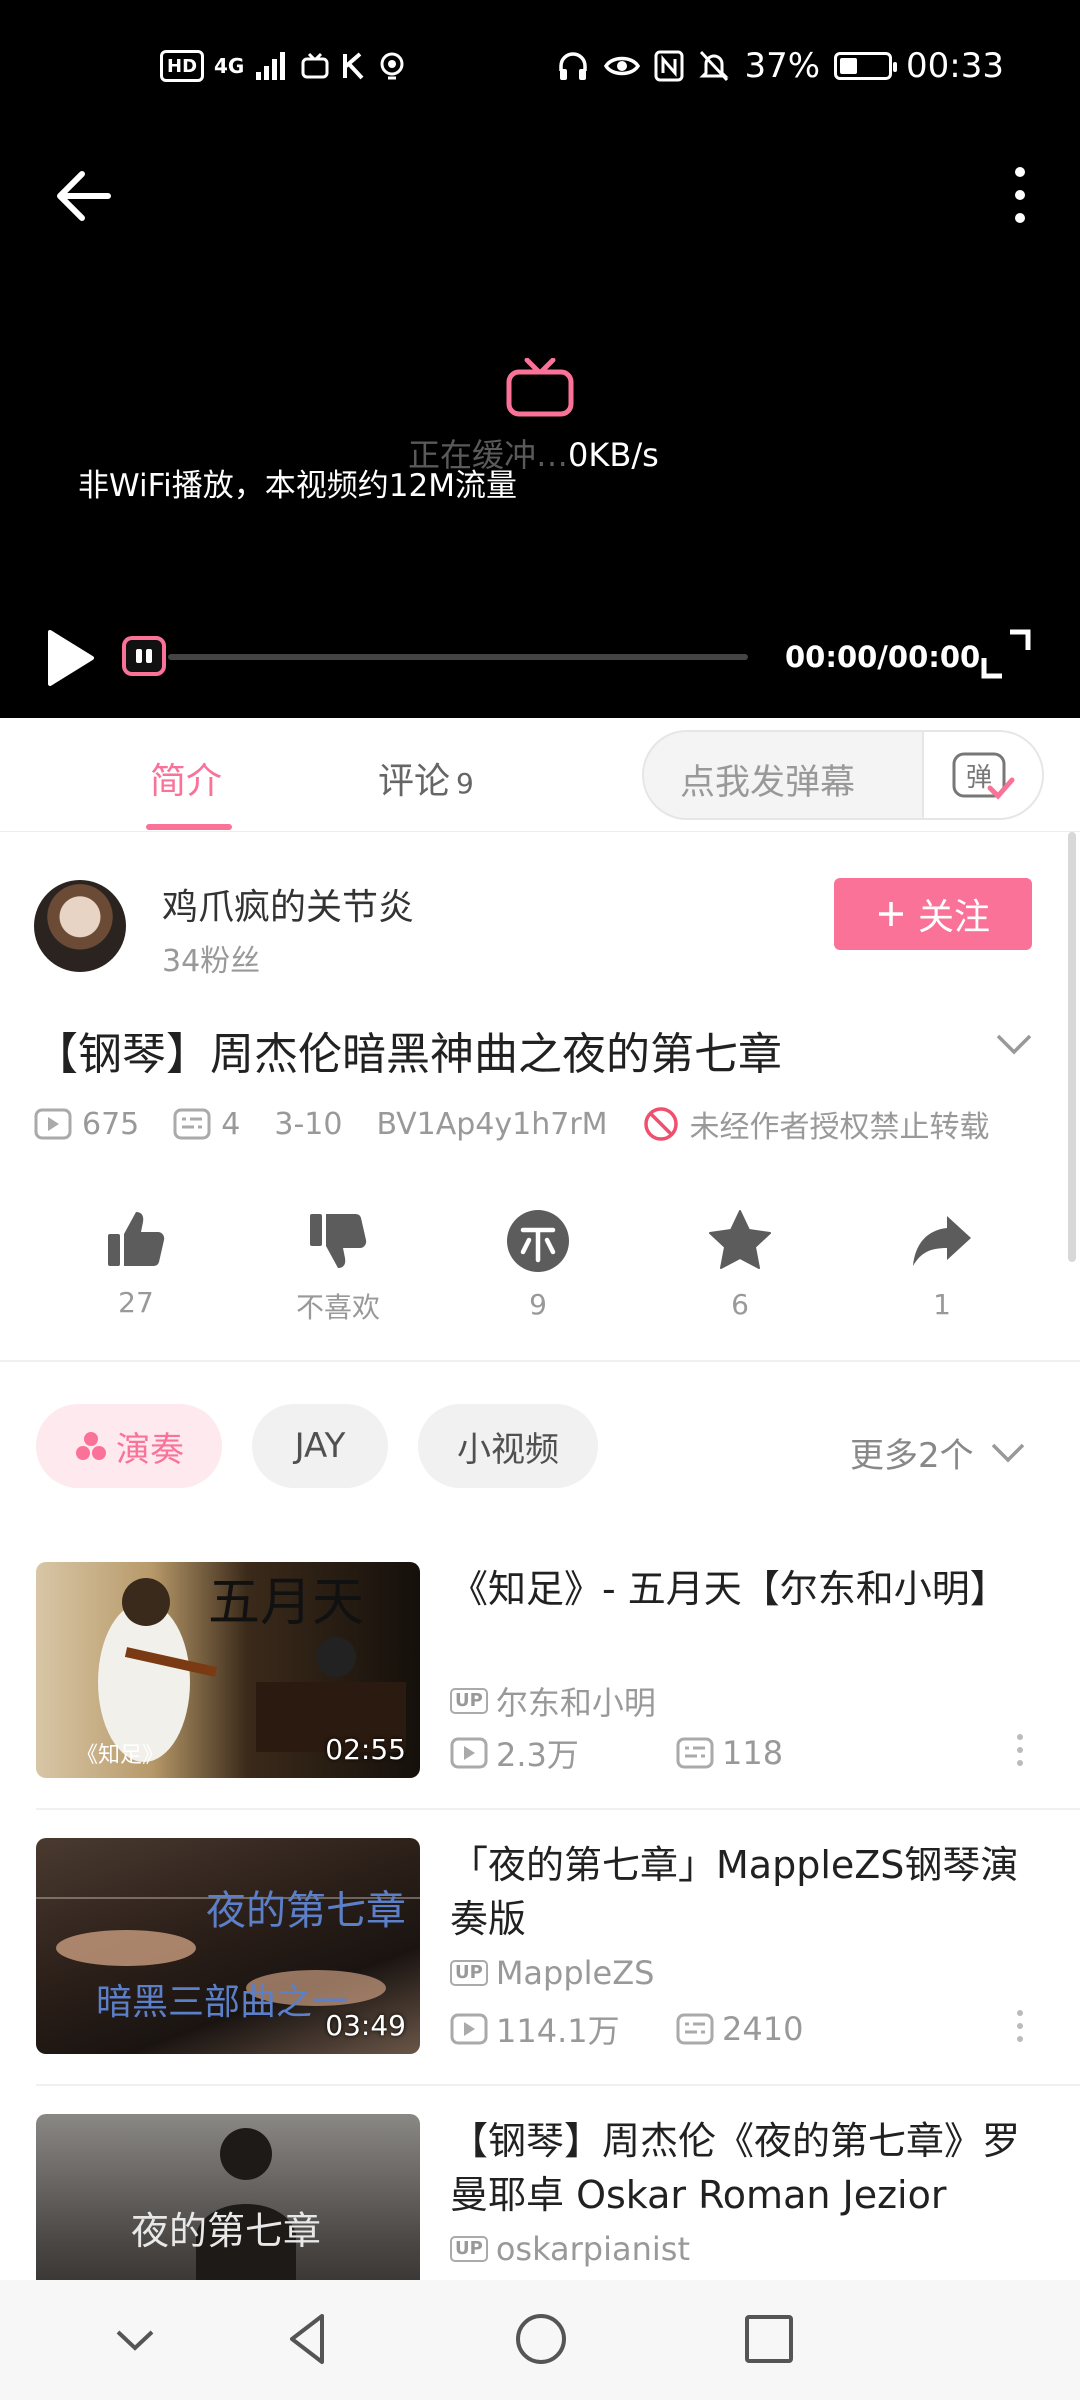  What do you see at coordinates (320, 1446) in the screenshot?
I see `tag-jay: JAY` at bounding box center [320, 1446].